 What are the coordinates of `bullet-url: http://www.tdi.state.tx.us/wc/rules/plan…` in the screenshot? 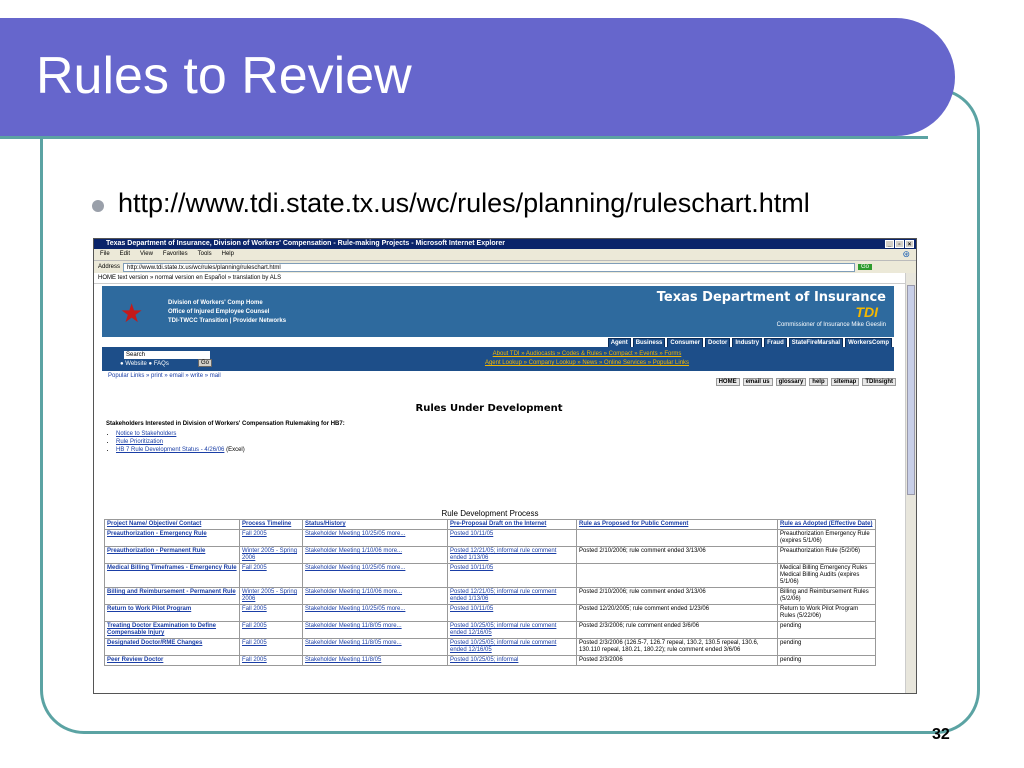 It's located at (464, 203).